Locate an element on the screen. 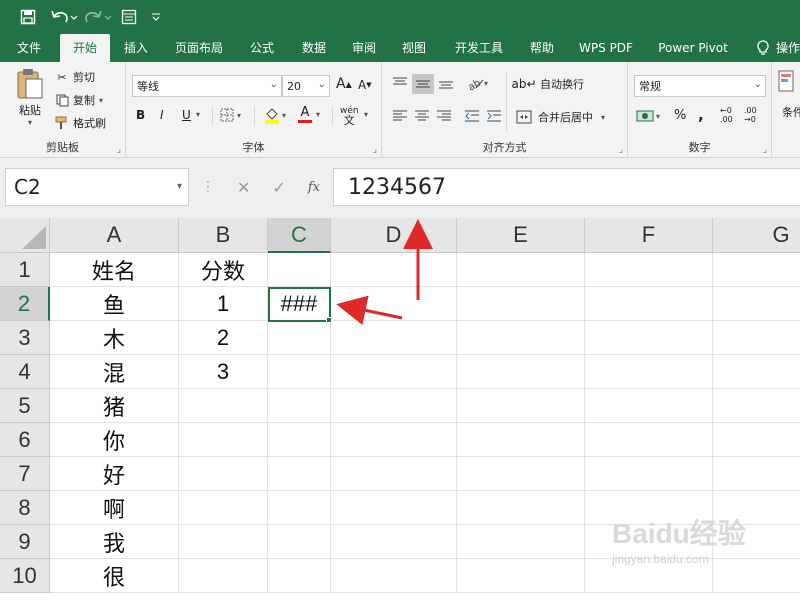 This screenshot has height=600, width=800. cell-d10 is located at coordinates (394, 576).